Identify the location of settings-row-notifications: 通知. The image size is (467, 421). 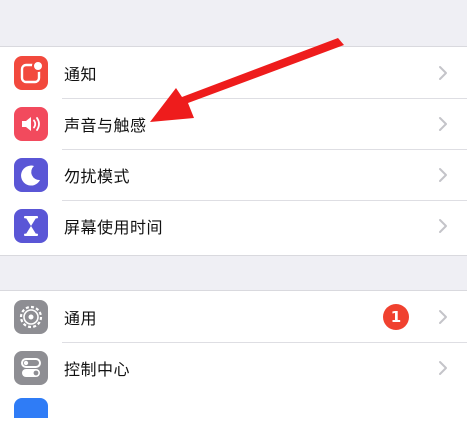
(233, 72).